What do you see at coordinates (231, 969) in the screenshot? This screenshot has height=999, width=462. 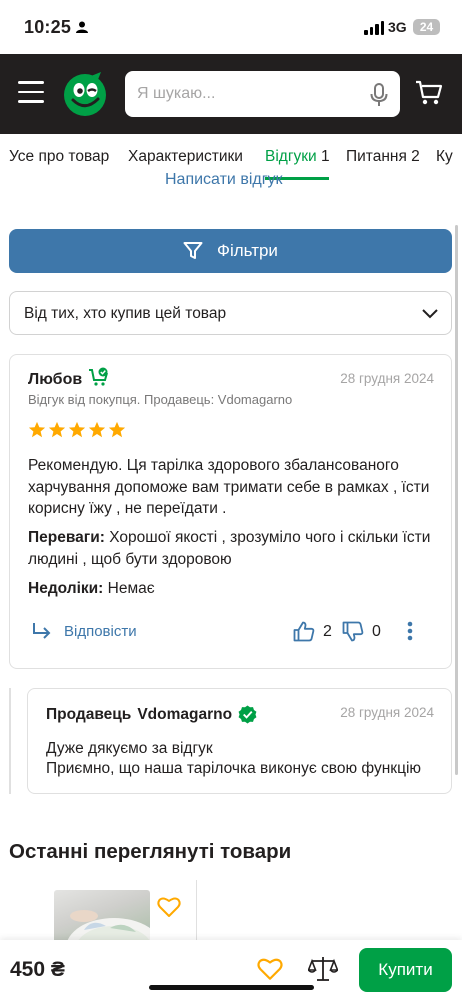 I see `bottom-purchase-bar: 450 ₴ Купити` at bounding box center [231, 969].